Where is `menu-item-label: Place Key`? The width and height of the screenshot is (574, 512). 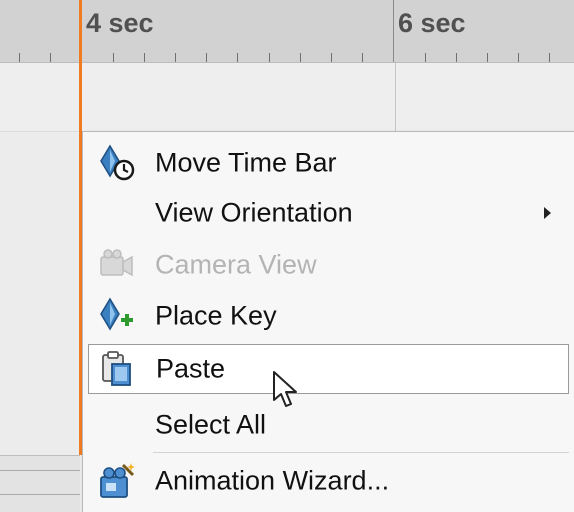 menu-item-label: Place Key is located at coordinates (216, 315).